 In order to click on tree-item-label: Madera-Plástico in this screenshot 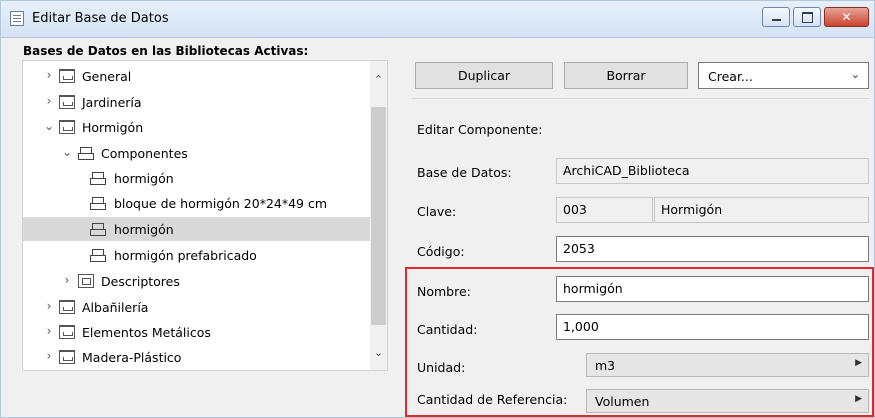, I will do `click(132, 357)`.